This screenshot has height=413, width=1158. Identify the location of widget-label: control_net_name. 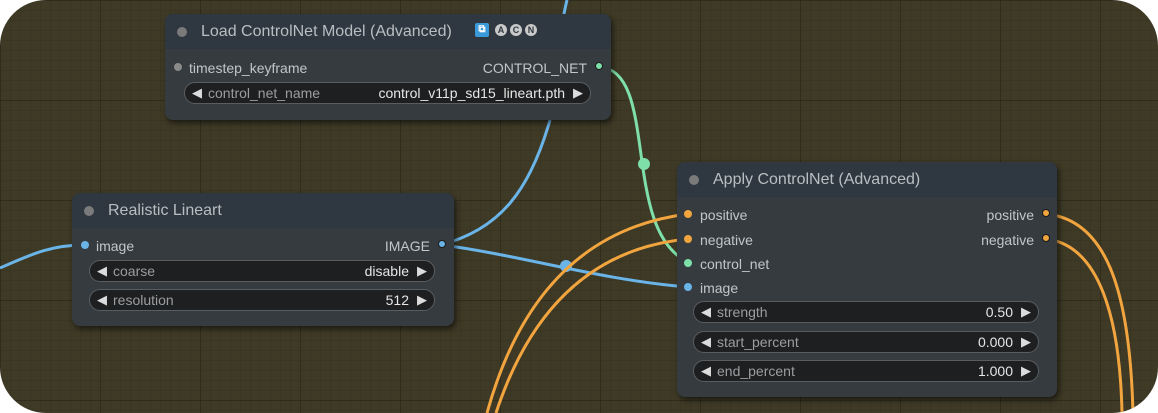
(264, 93).